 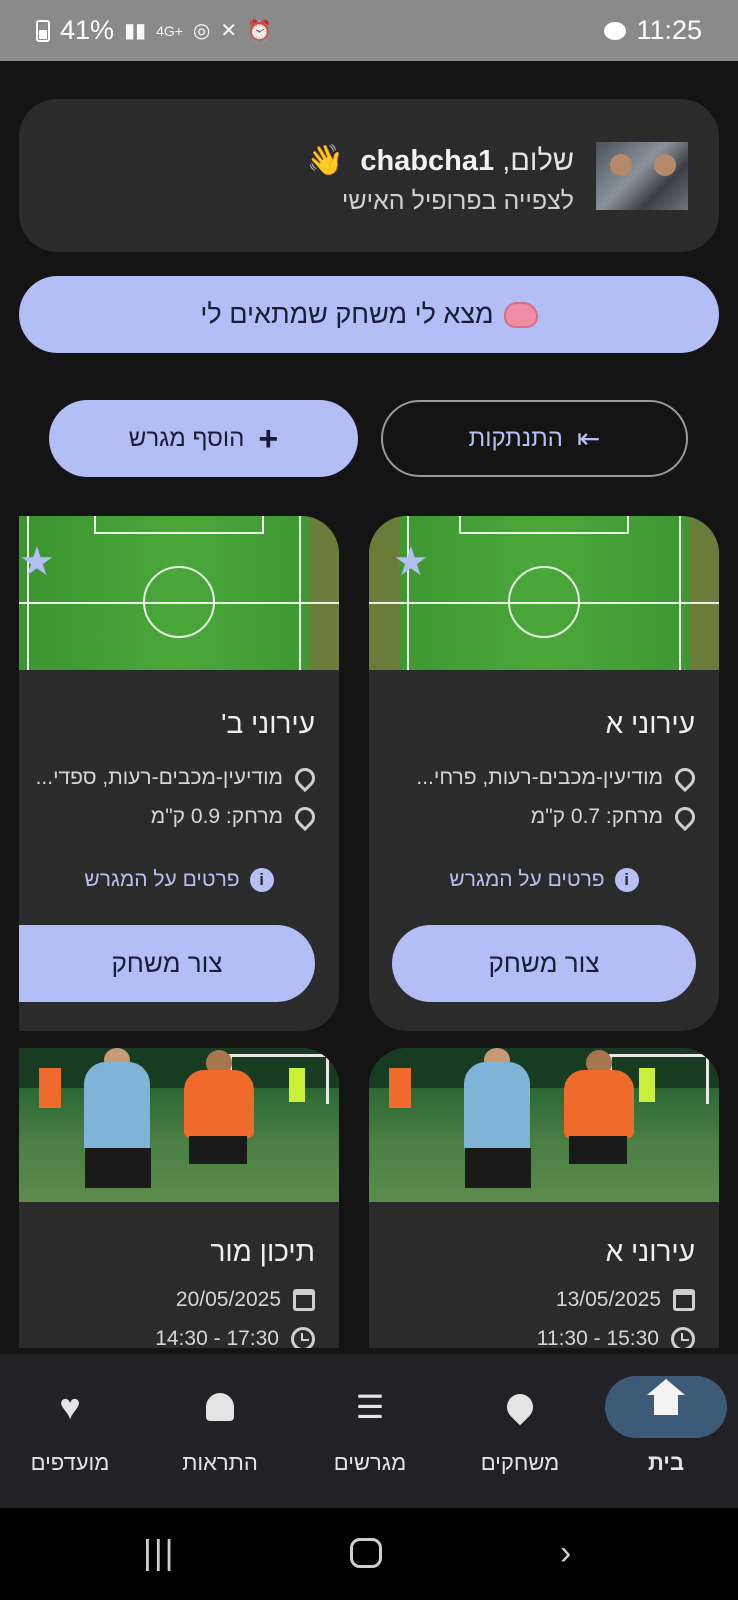 I want to click on add-field-label: הוסף מגרש, so click(x=186, y=438).